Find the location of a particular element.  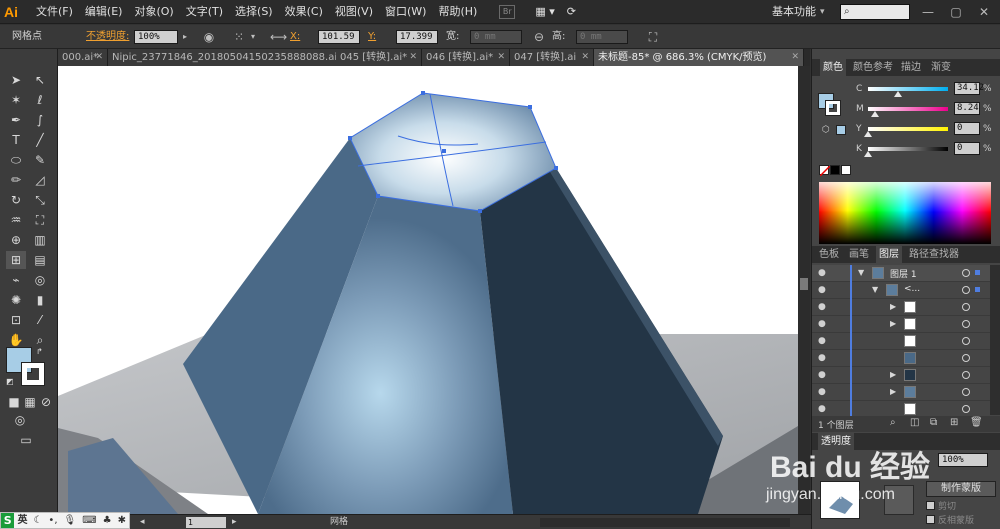

tab-046: 046 [转换].ai* ✕ is located at coordinates (466, 57).